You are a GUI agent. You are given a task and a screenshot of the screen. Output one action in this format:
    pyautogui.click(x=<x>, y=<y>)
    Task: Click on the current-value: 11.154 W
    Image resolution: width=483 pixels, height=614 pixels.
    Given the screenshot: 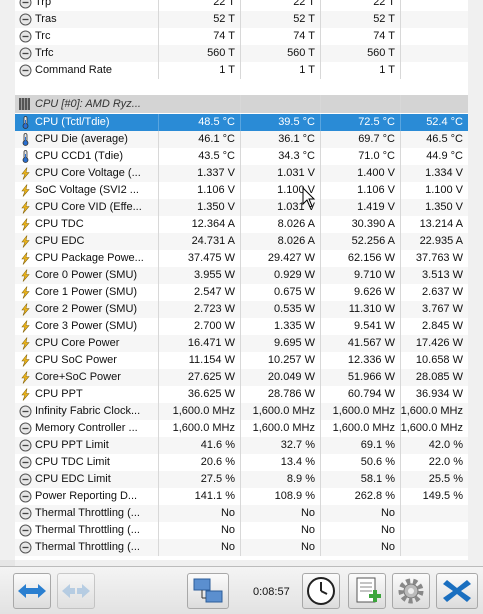 What is the action you would take?
    pyautogui.click(x=211, y=360)
    